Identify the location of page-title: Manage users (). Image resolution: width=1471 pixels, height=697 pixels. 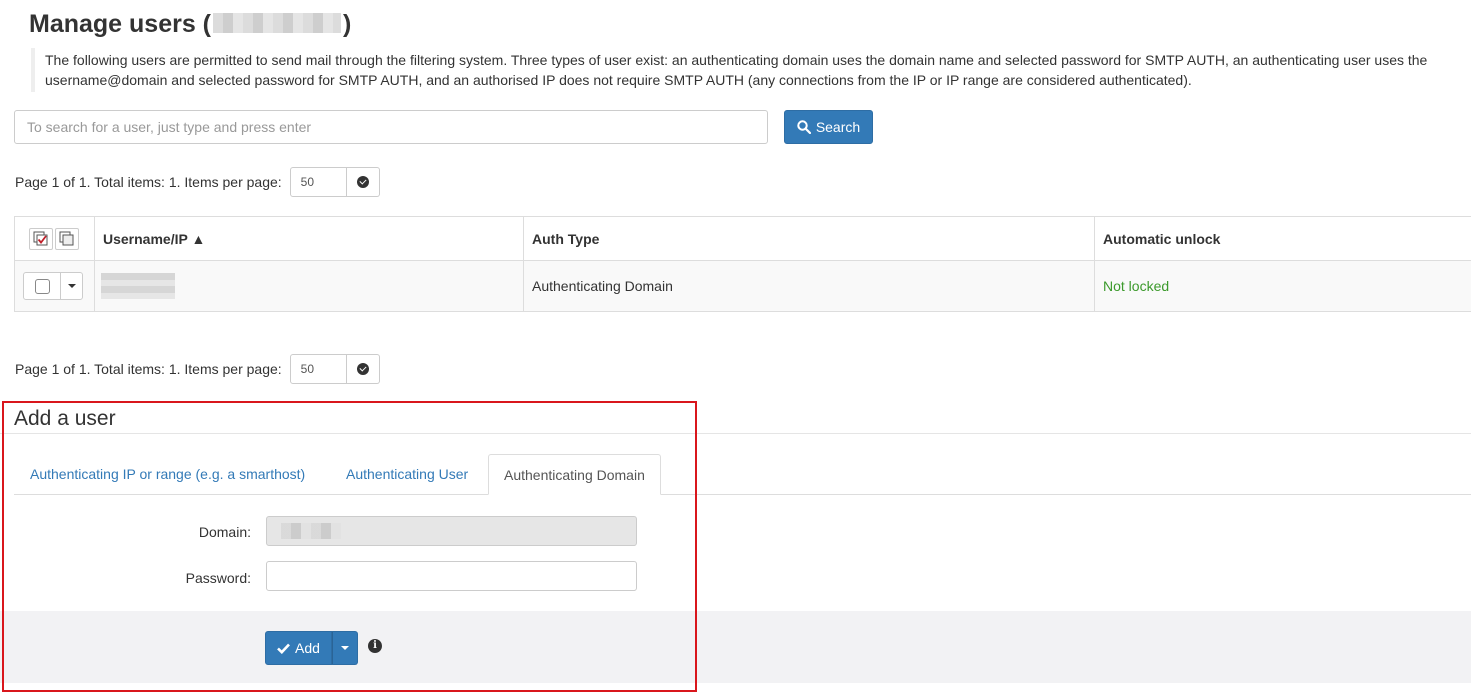
(190, 24).